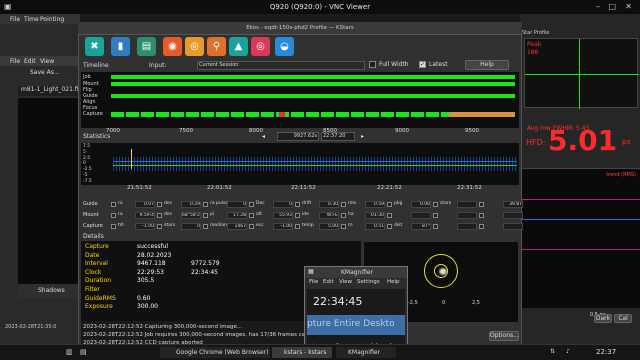  What do you see at coordinates (47, 61) in the screenshot?
I see `fits-menu-view: View` at bounding box center [47, 61].